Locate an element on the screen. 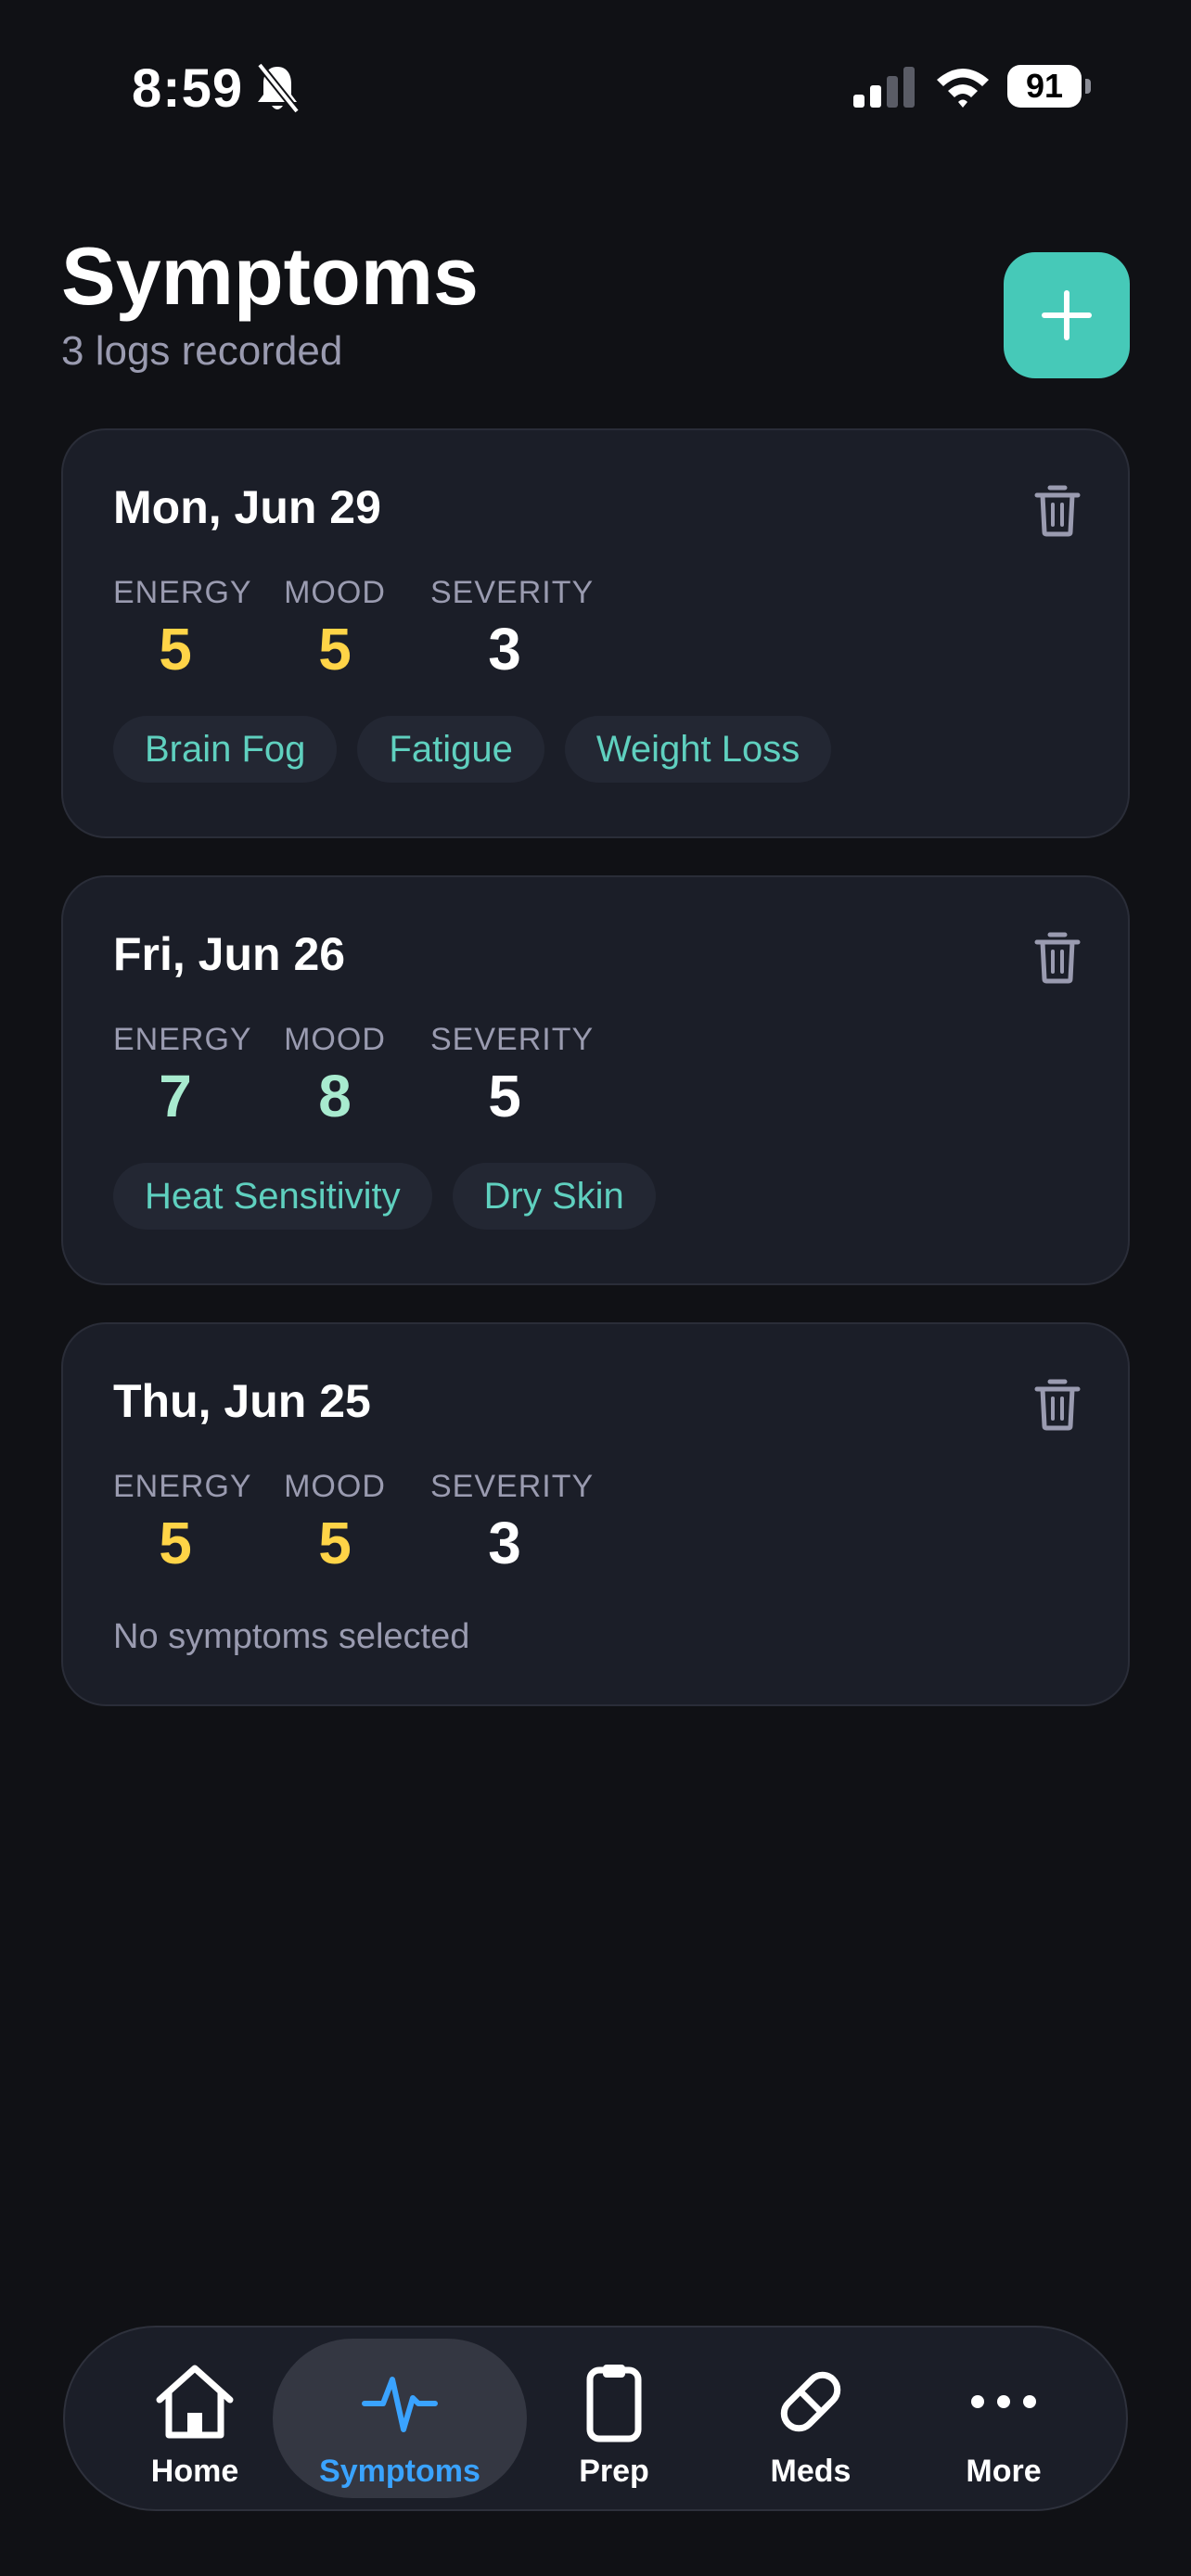  severity-metric: SEVERITY 5 is located at coordinates (512, 1076).